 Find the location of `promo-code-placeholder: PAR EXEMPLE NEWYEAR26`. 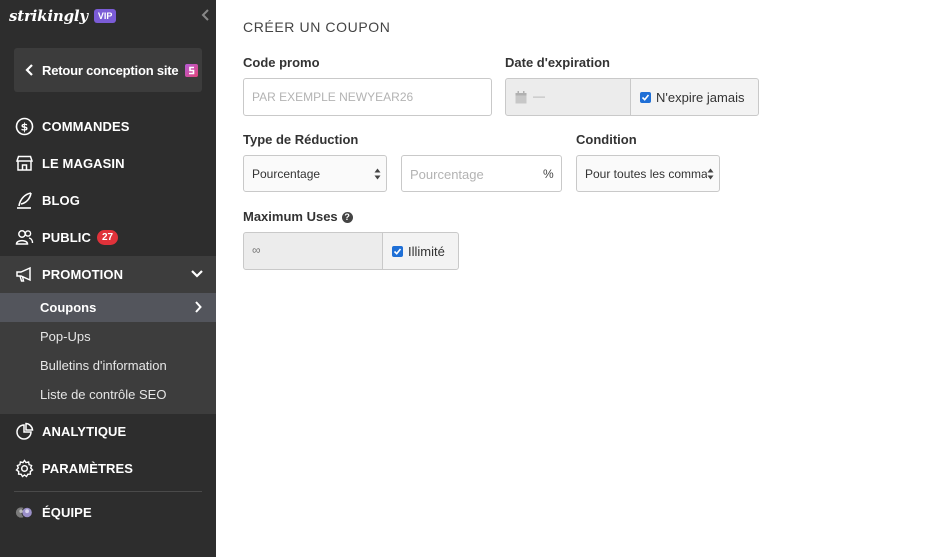

promo-code-placeholder: PAR EXEMPLE NEWYEAR26 is located at coordinates (333, 97).